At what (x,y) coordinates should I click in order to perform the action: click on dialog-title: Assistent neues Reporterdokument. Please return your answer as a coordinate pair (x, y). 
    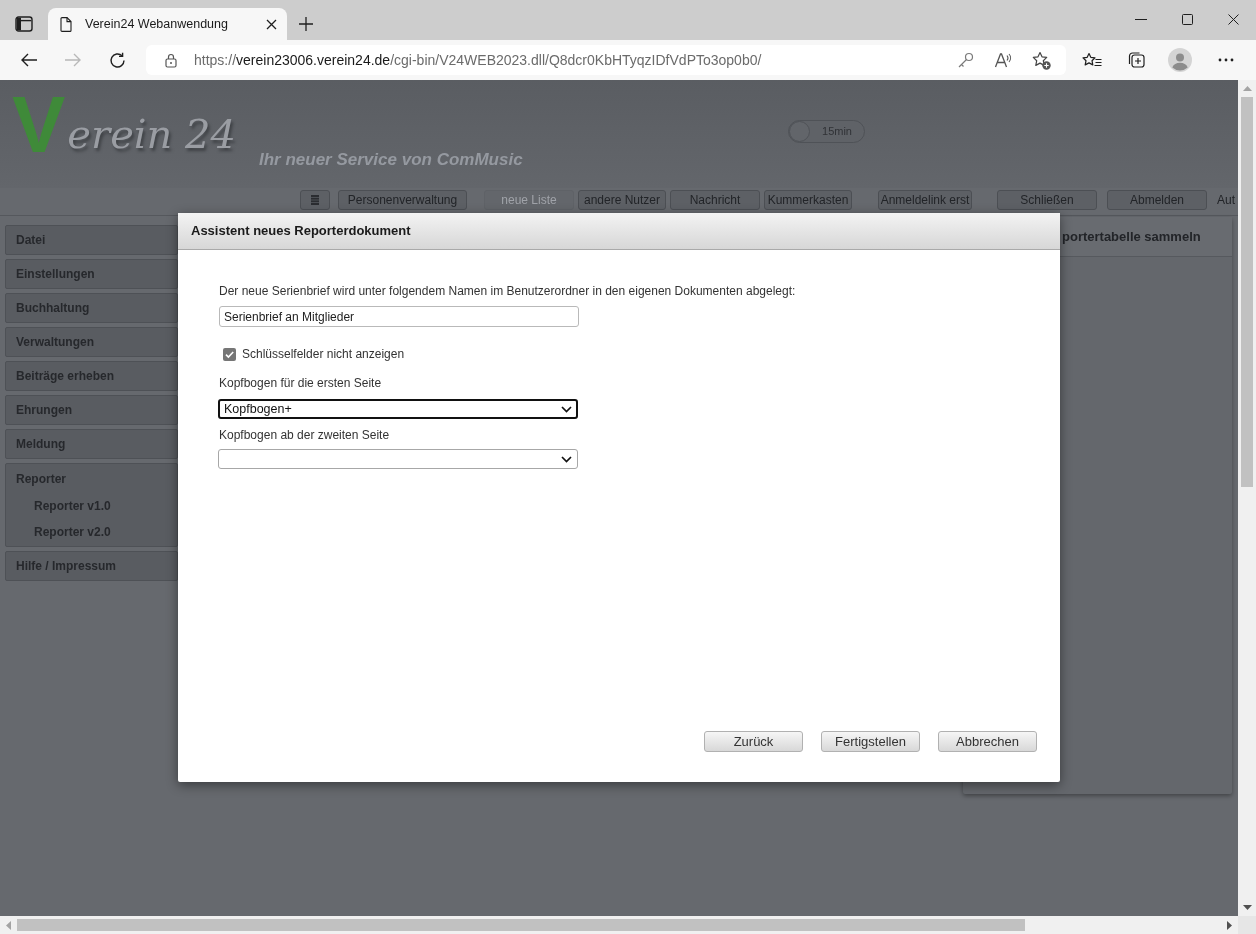
    Looking at the image, I should click on (301, 231).